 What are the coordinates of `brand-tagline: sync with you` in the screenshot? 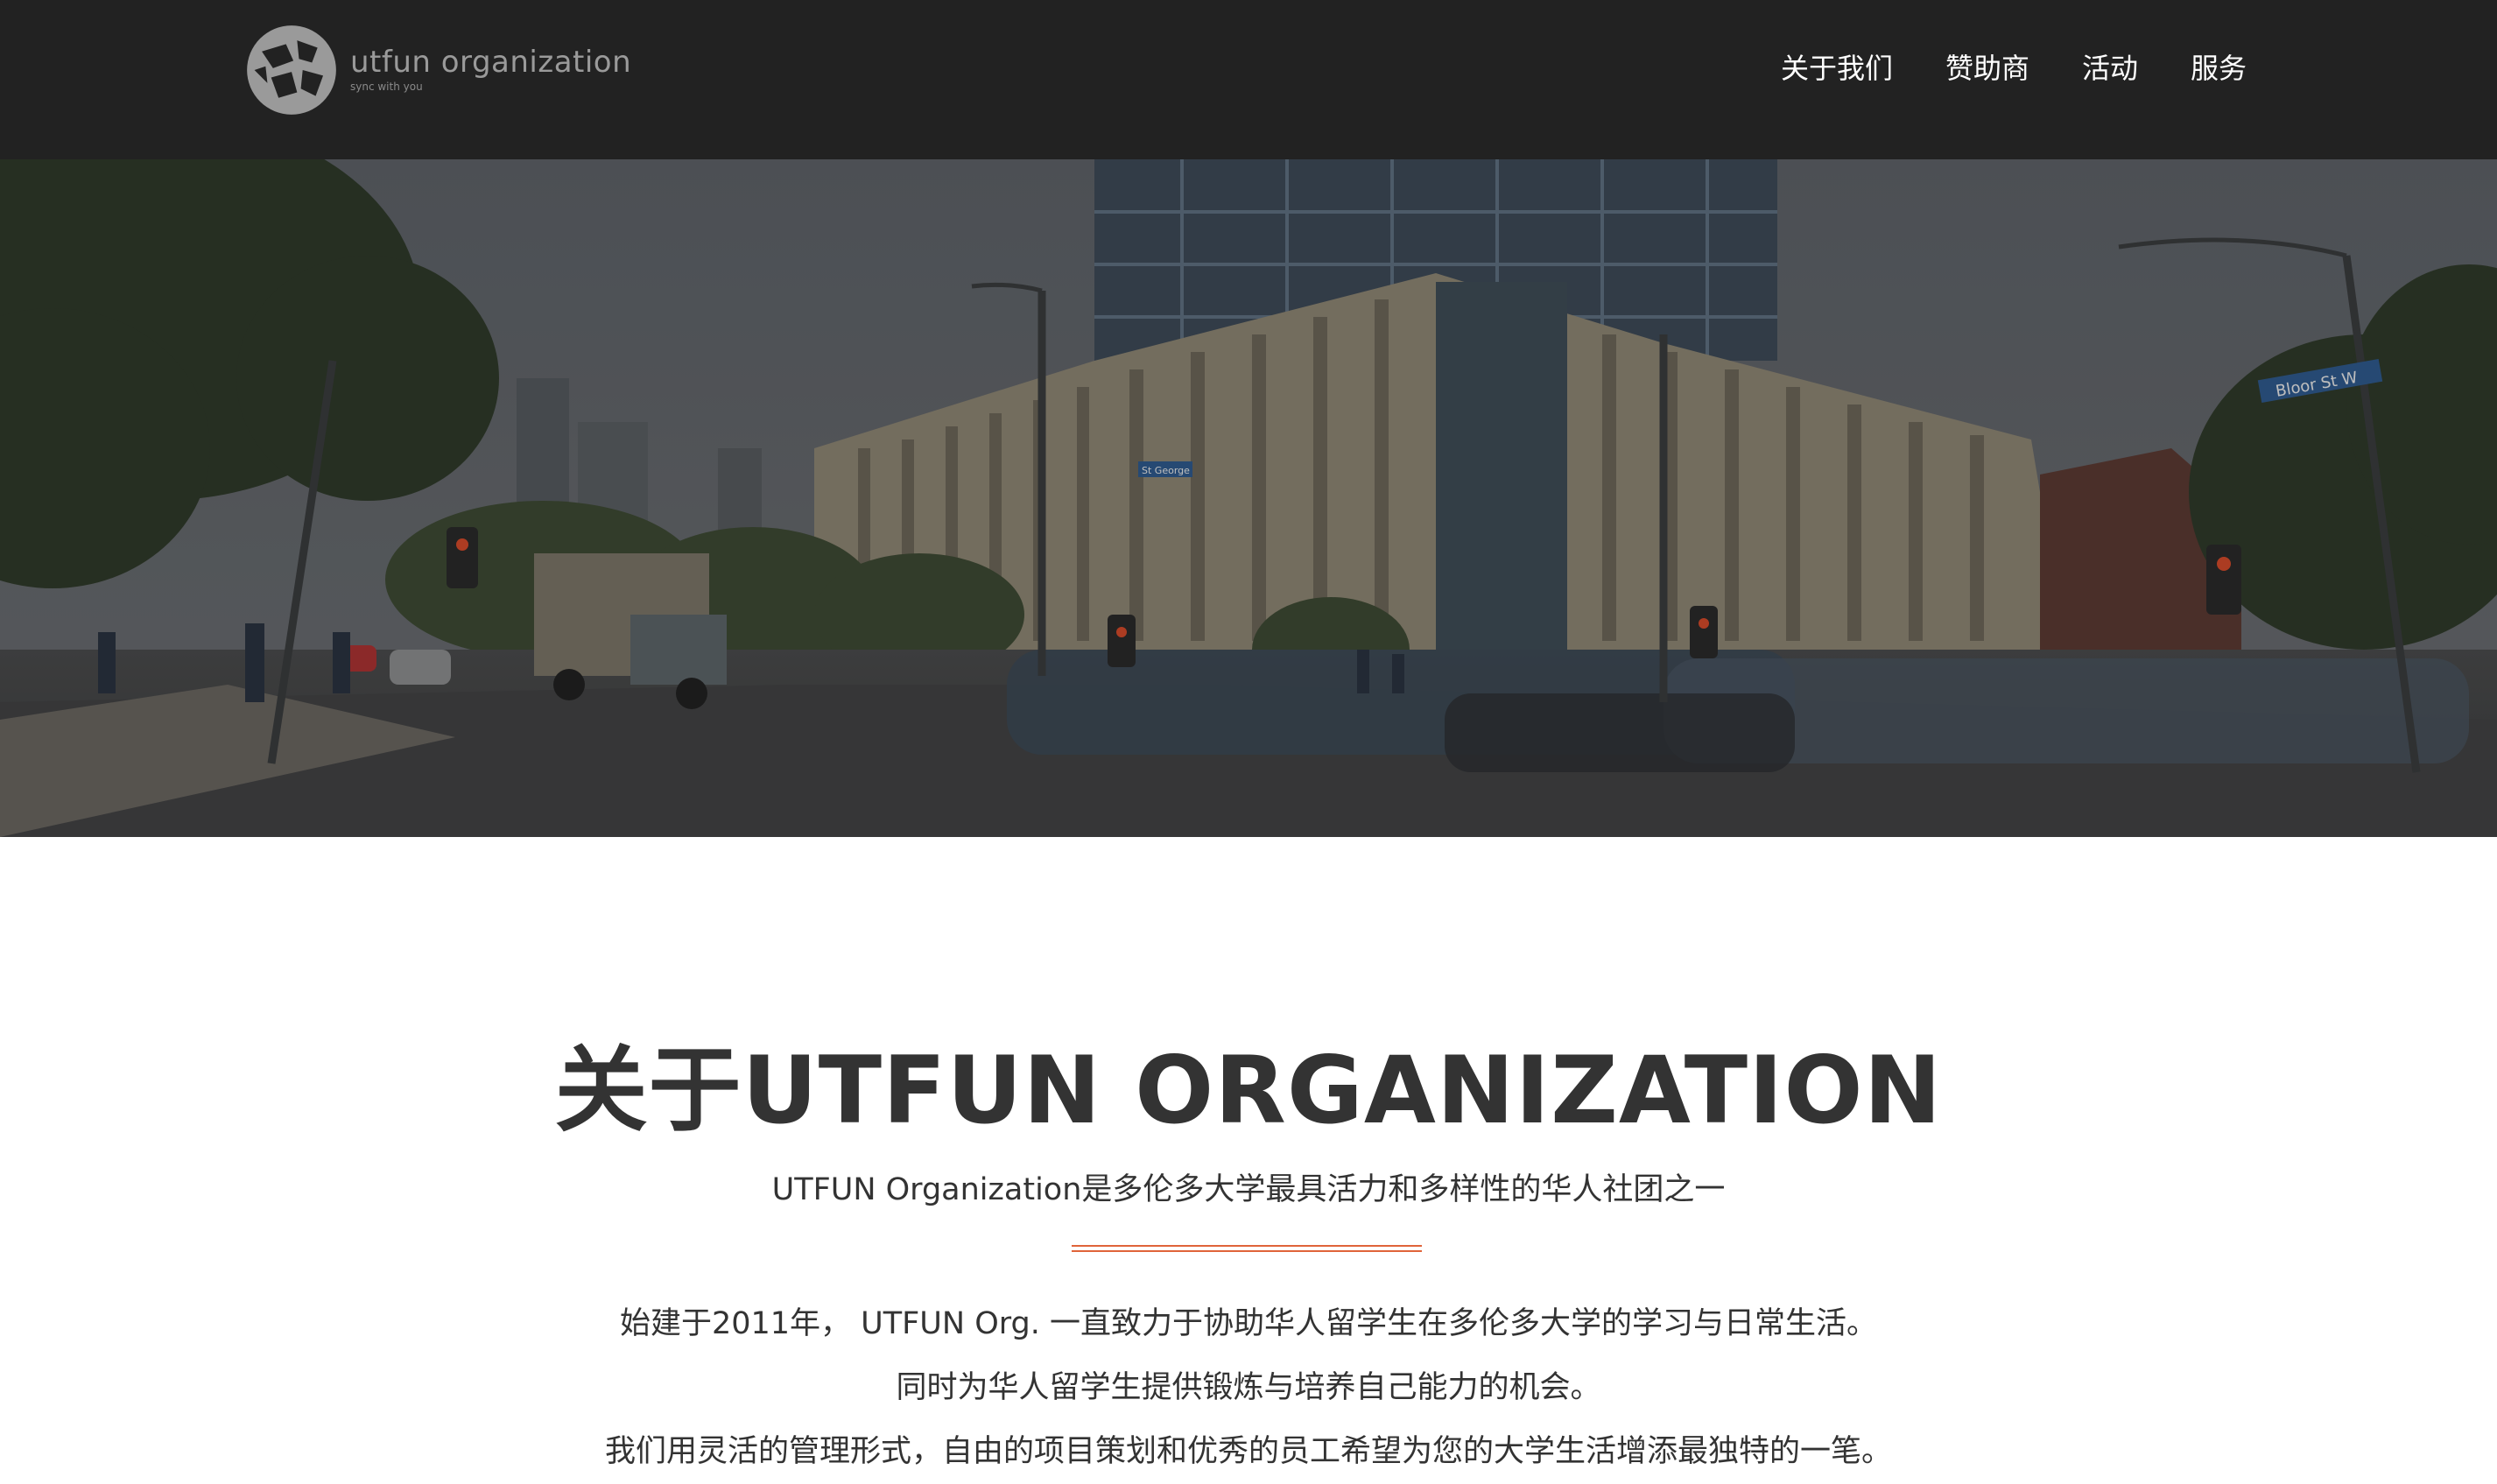 It's located at (386, 87).